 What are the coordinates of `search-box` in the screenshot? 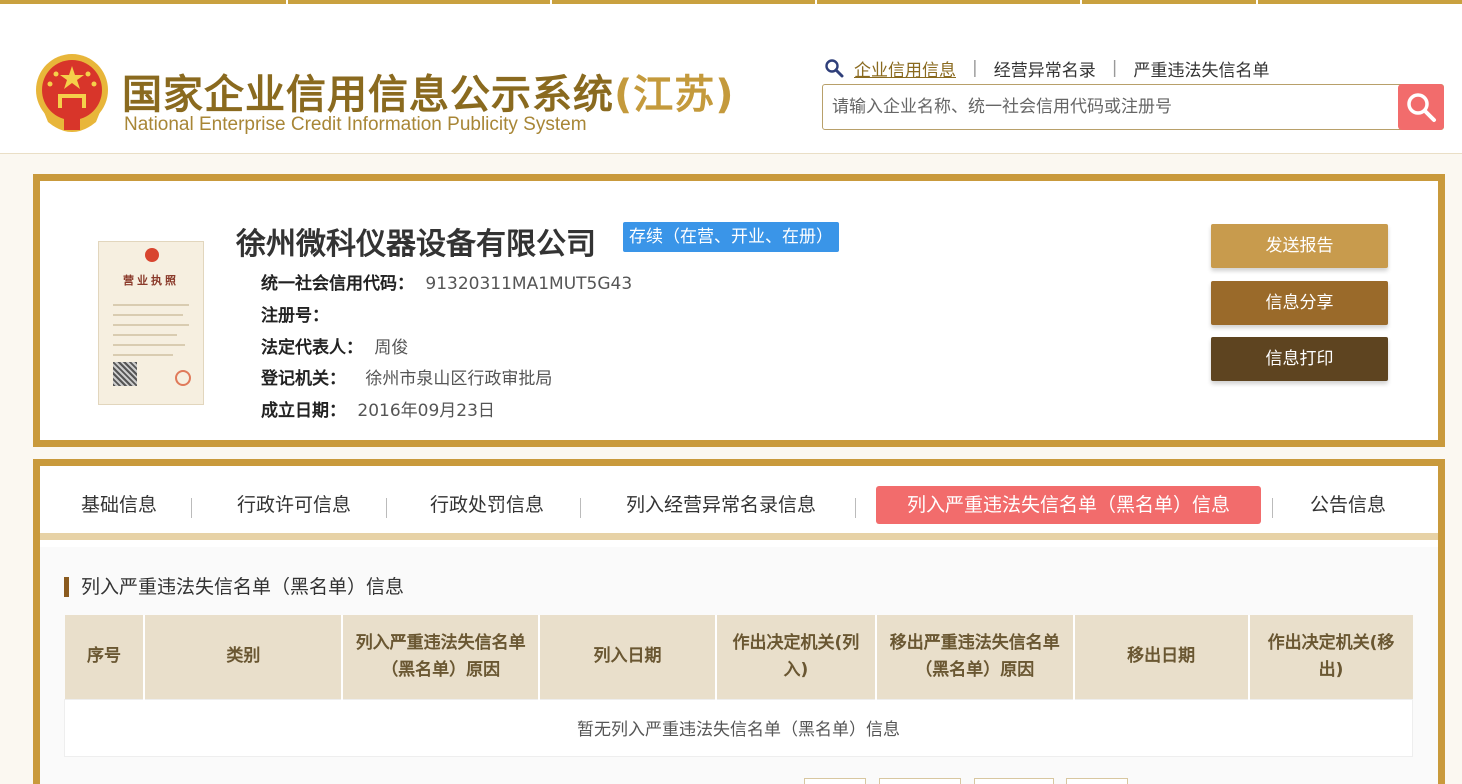 It's located at (1133, 107).